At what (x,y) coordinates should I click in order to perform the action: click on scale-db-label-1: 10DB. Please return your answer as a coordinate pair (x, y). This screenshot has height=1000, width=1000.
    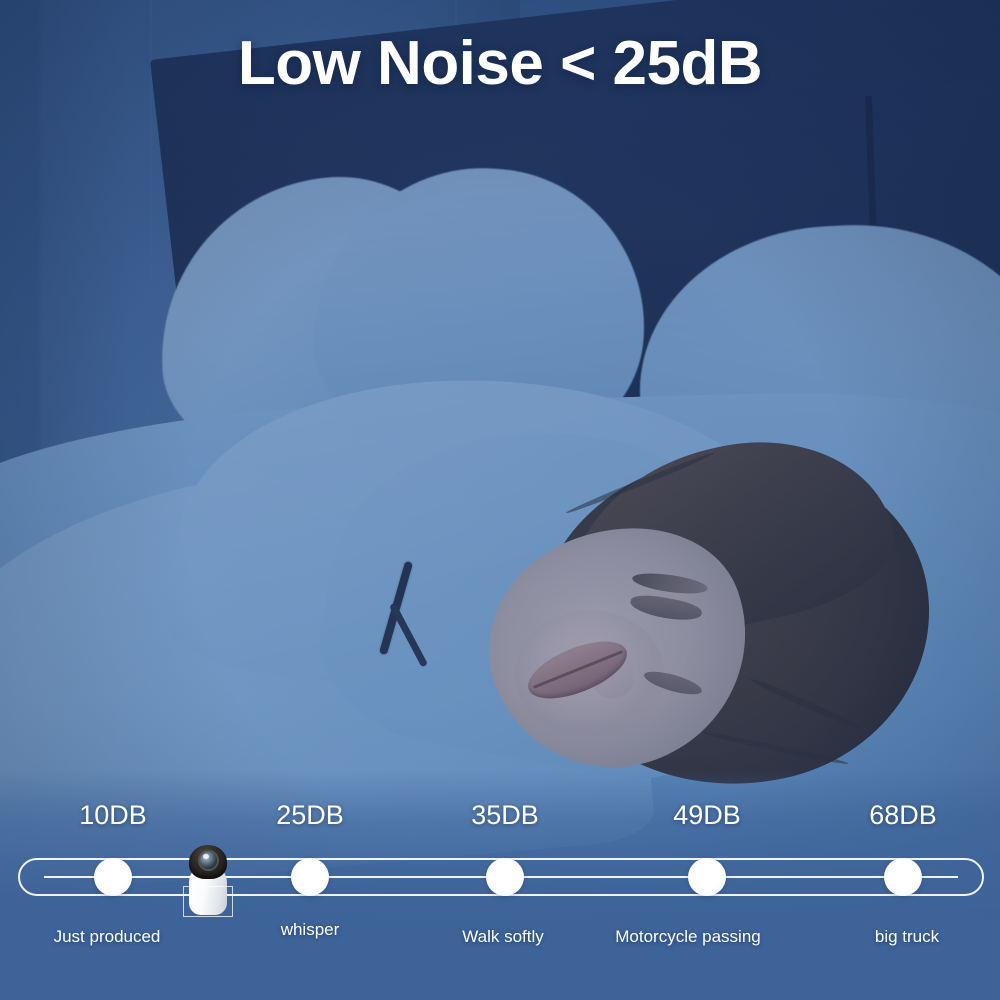
    Looking at the image, I should click on (113, 815).